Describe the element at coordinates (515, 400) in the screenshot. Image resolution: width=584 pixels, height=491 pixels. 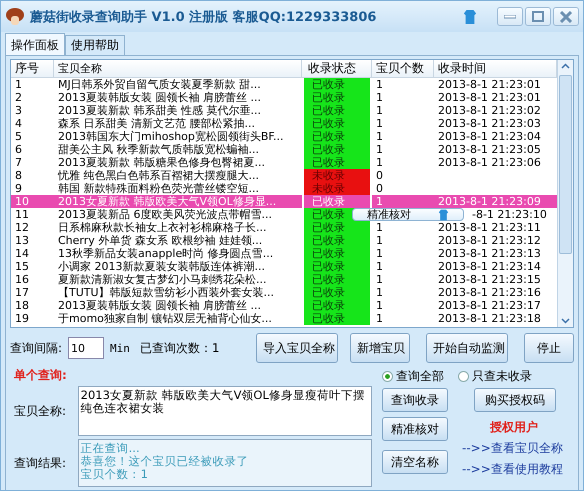
I see `buy-button: 购买授权码` at that location.